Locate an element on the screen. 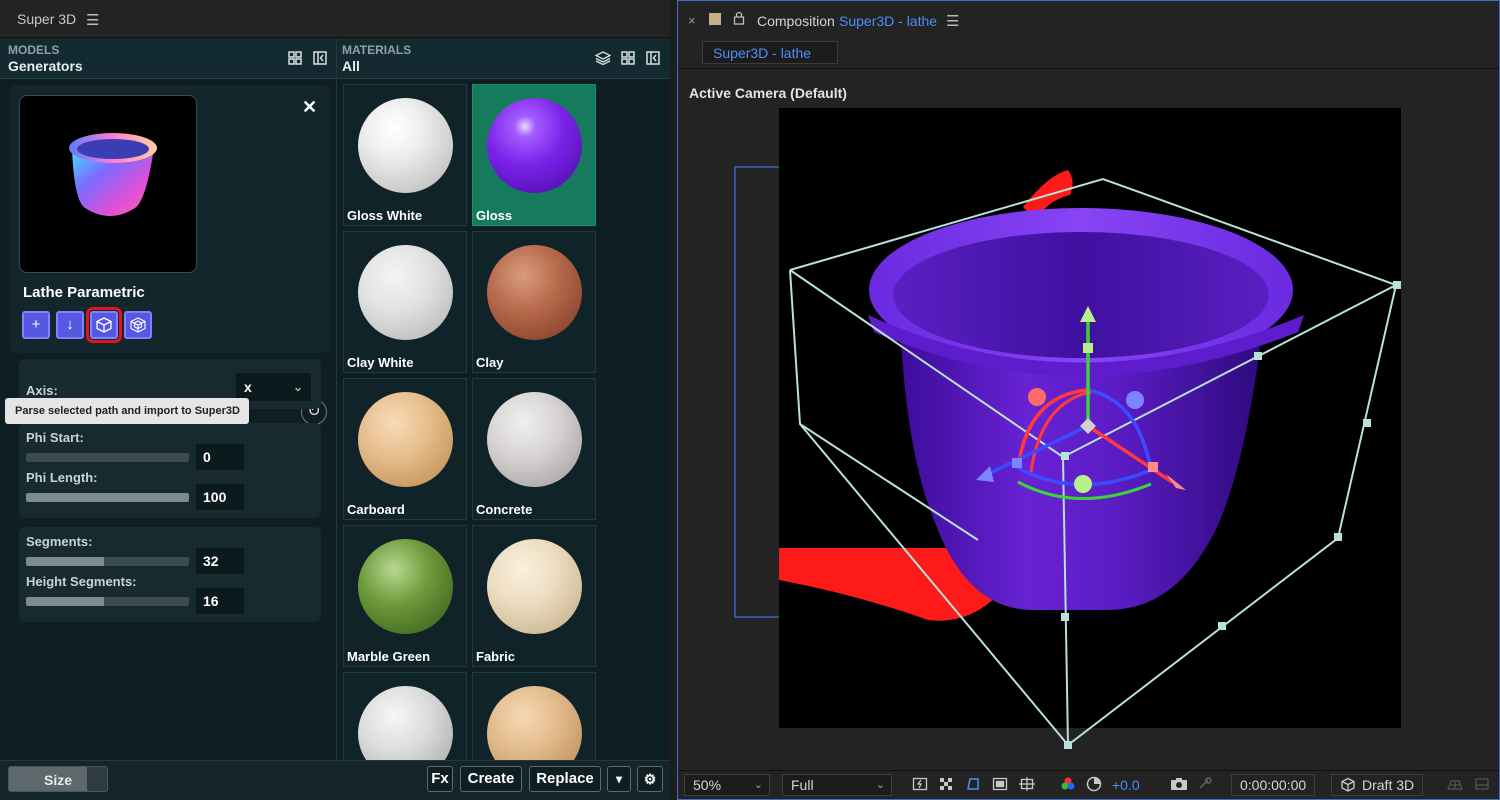 The height and width of the screenshot is (800, 1500). material-tile: Fabric is located at coordinates (534, 596).